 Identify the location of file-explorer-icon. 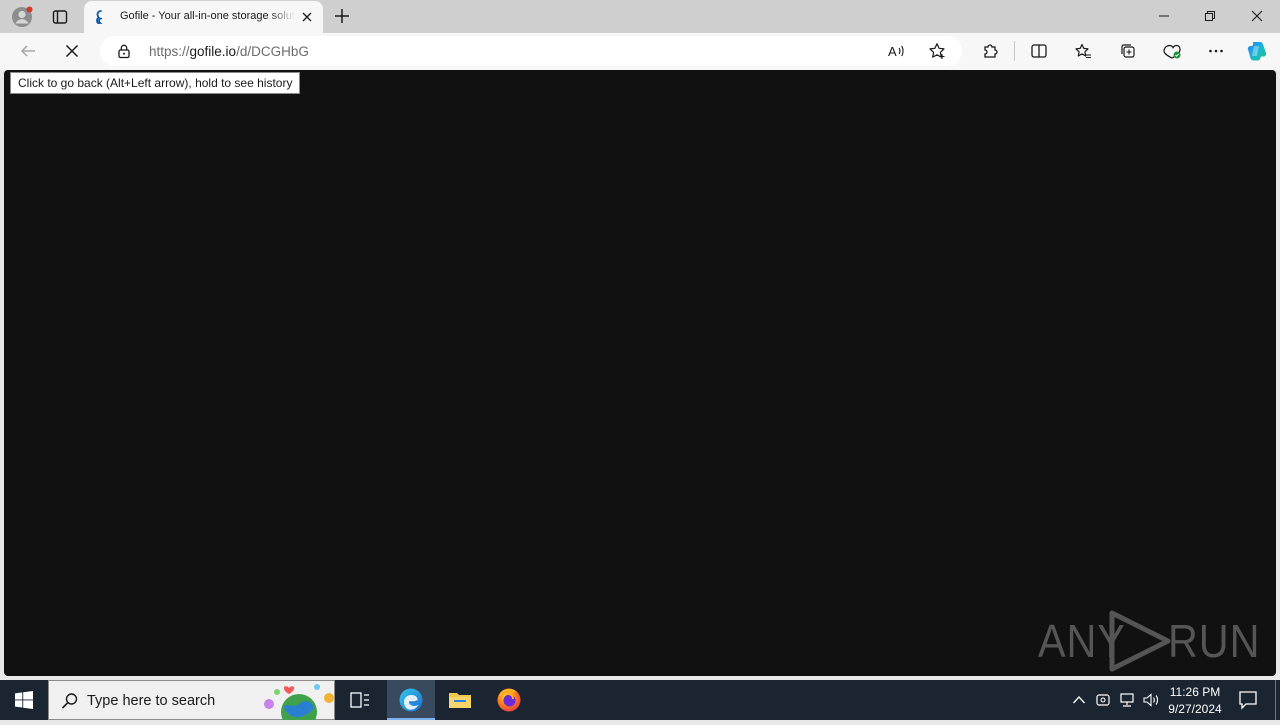
(460, 700).